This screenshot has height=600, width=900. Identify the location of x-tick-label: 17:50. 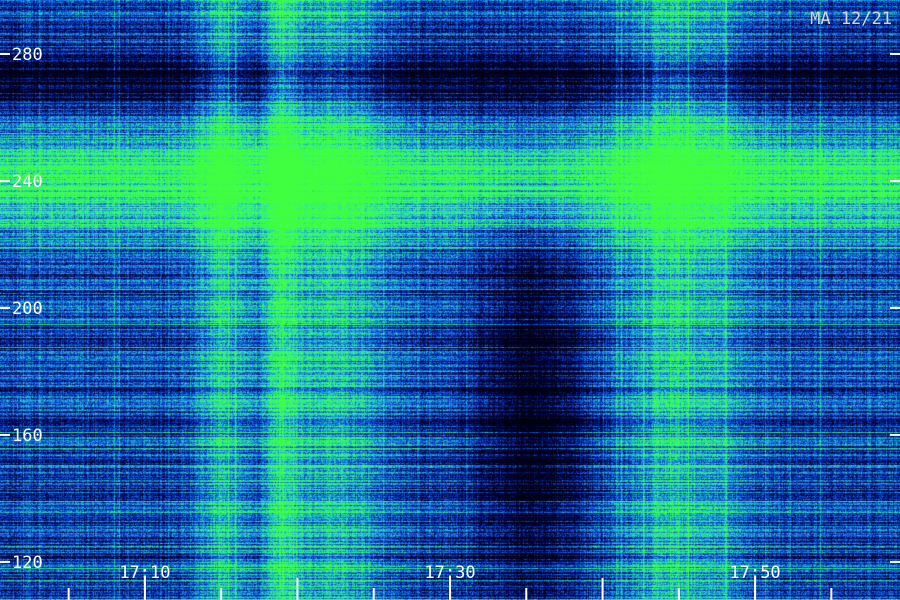
(754, 573).